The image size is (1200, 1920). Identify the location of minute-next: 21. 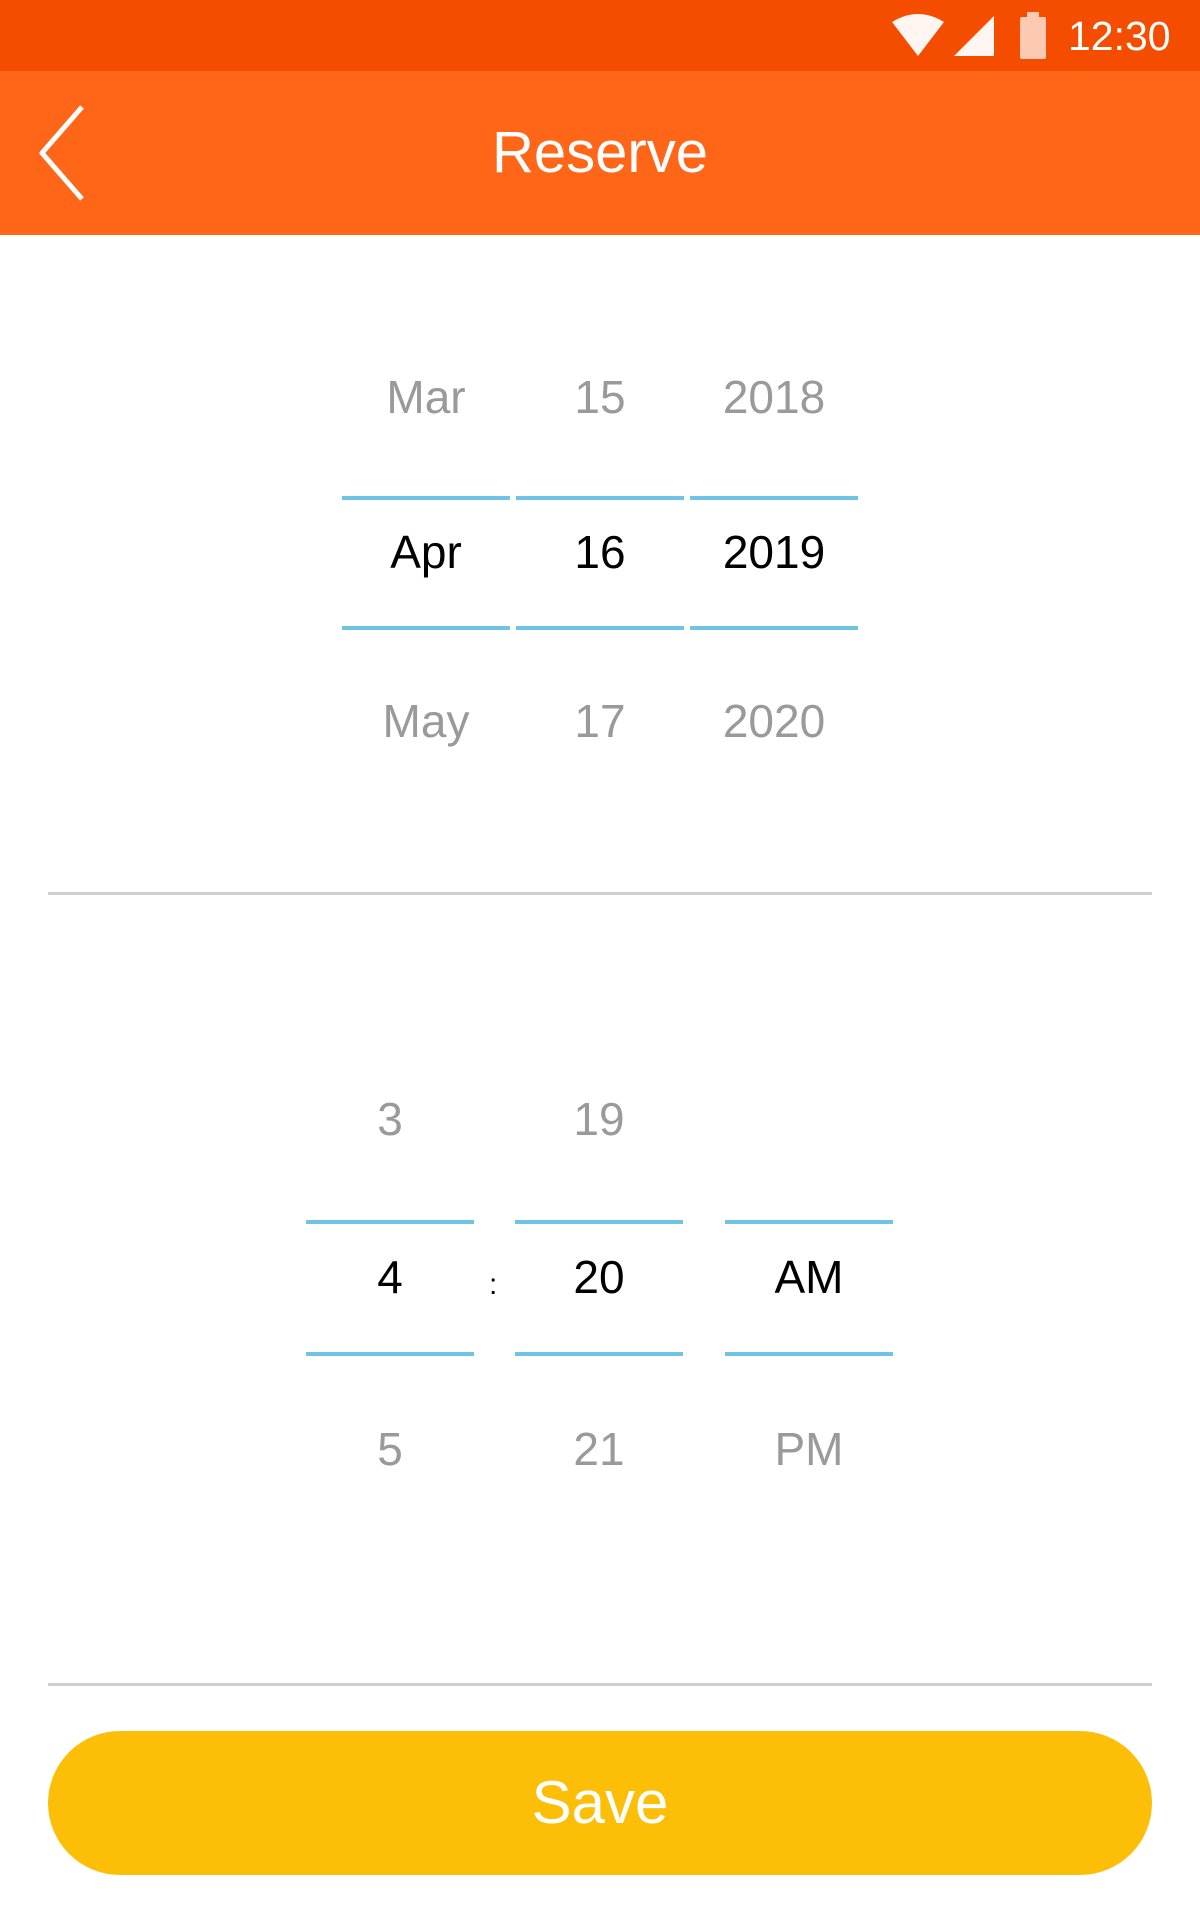
(599, 1449).